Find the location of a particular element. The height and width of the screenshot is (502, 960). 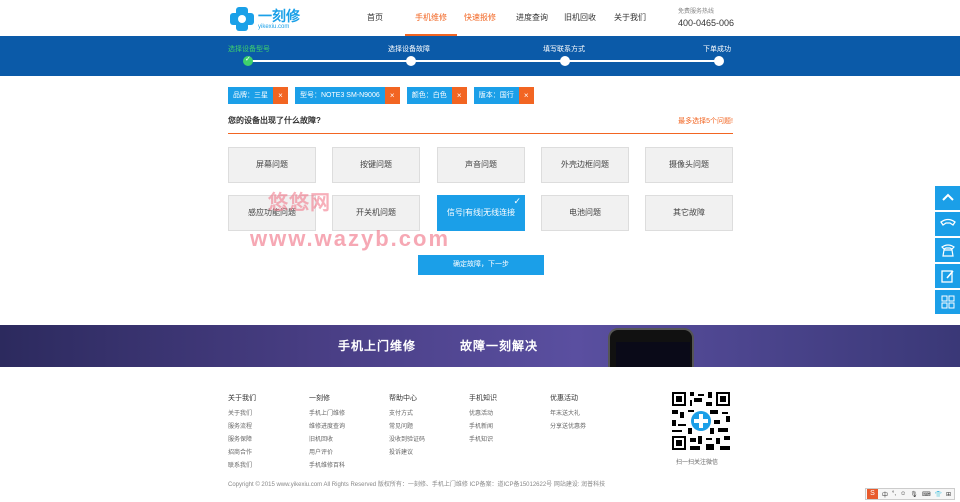

footer-link: 服务流程 is located at coordinates (242, 427).